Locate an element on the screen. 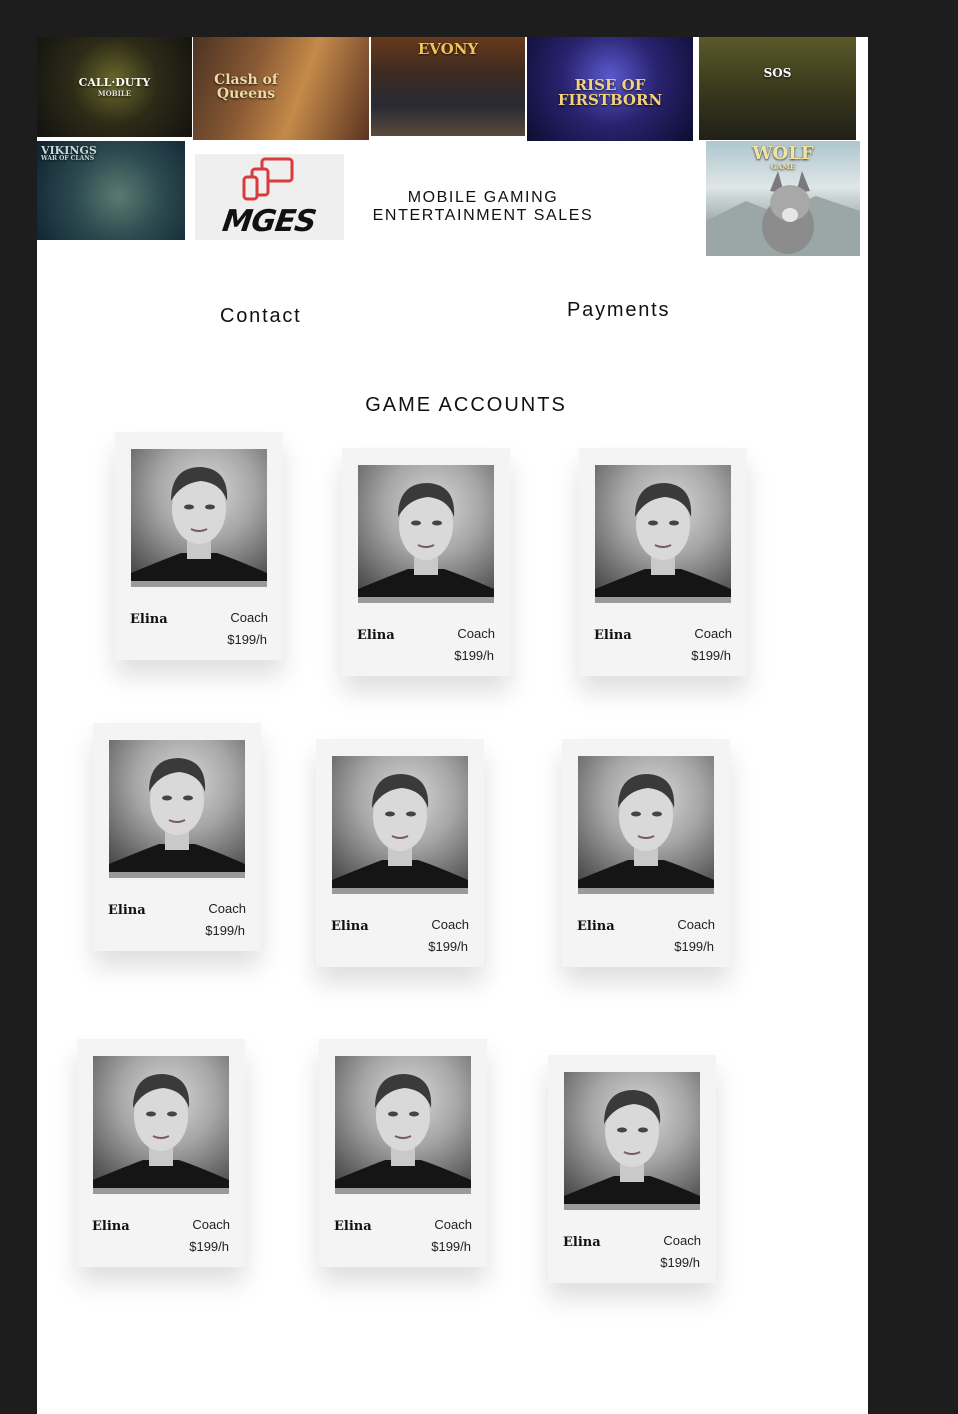 Image resolution: width=958 pixels, height=1414 pixels. wolf-illustration is located at coordinates (783, 213).